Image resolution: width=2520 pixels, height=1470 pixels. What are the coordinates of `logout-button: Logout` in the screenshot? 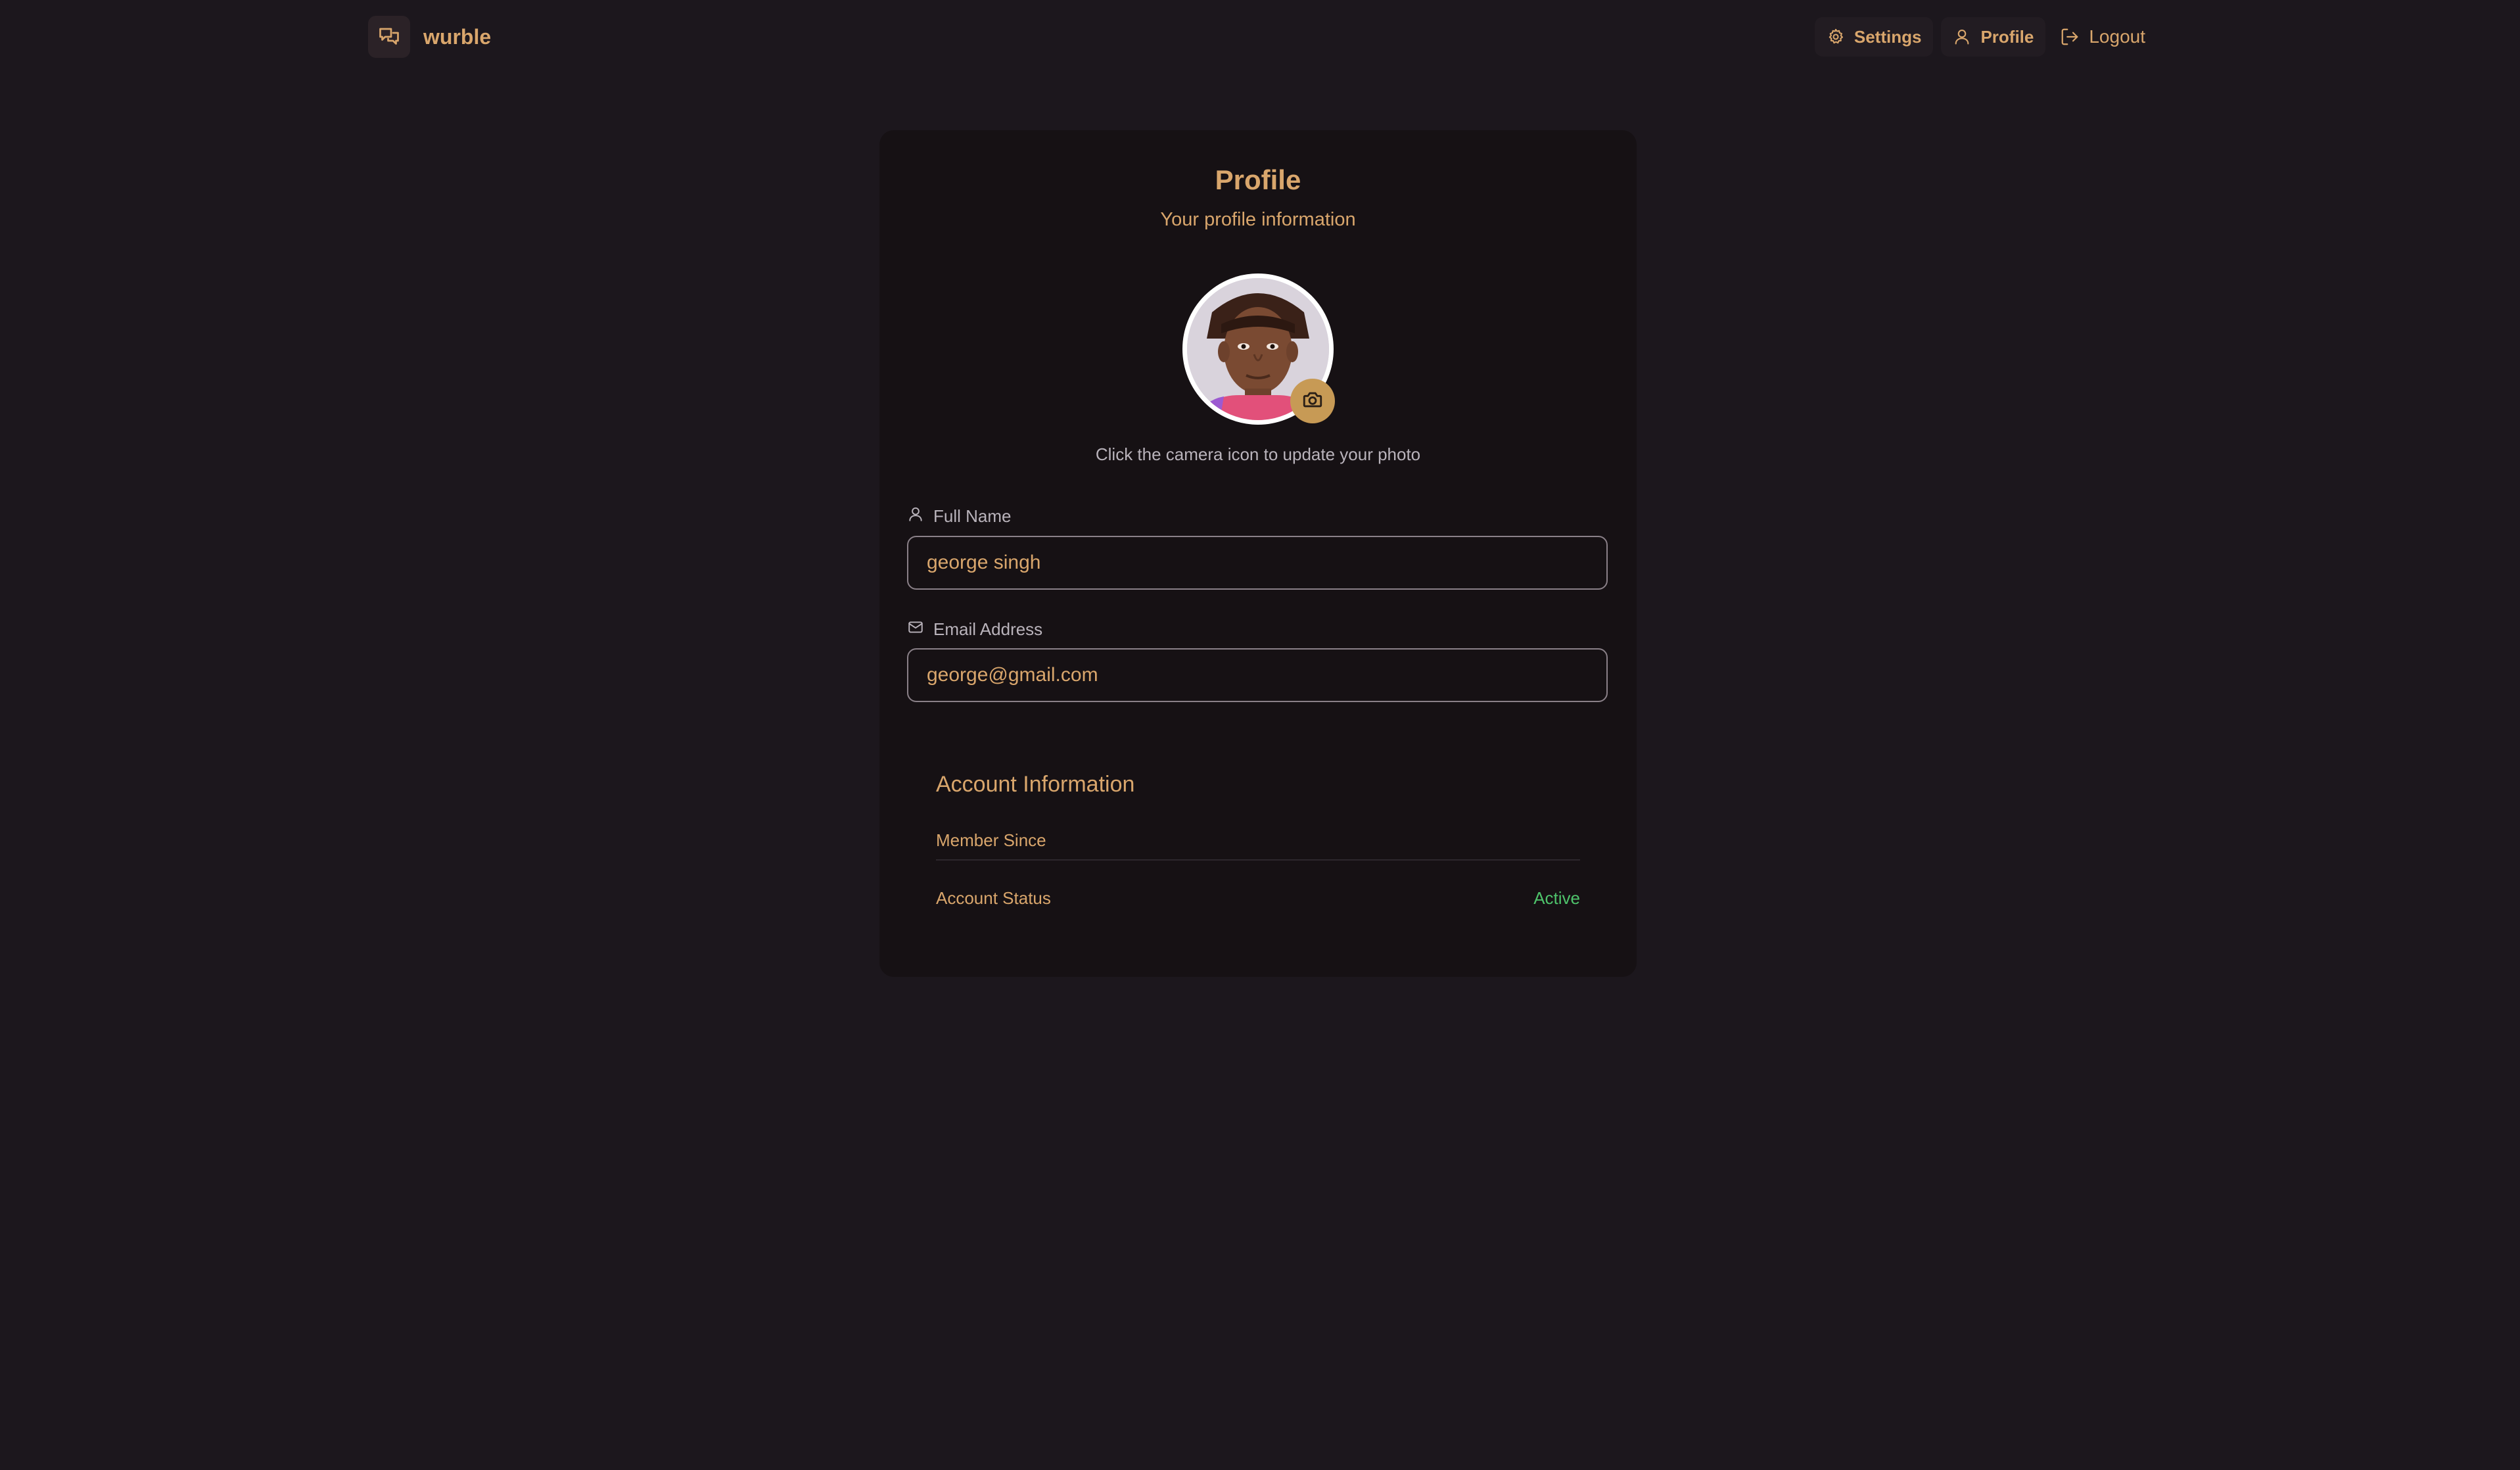 It's located at (2102, 37).